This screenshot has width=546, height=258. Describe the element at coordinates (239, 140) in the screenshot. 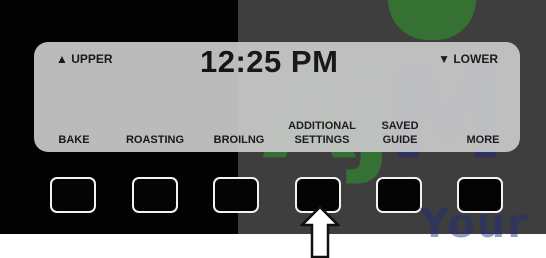

I see `menu-item-broiling: BROILNG` at that location.